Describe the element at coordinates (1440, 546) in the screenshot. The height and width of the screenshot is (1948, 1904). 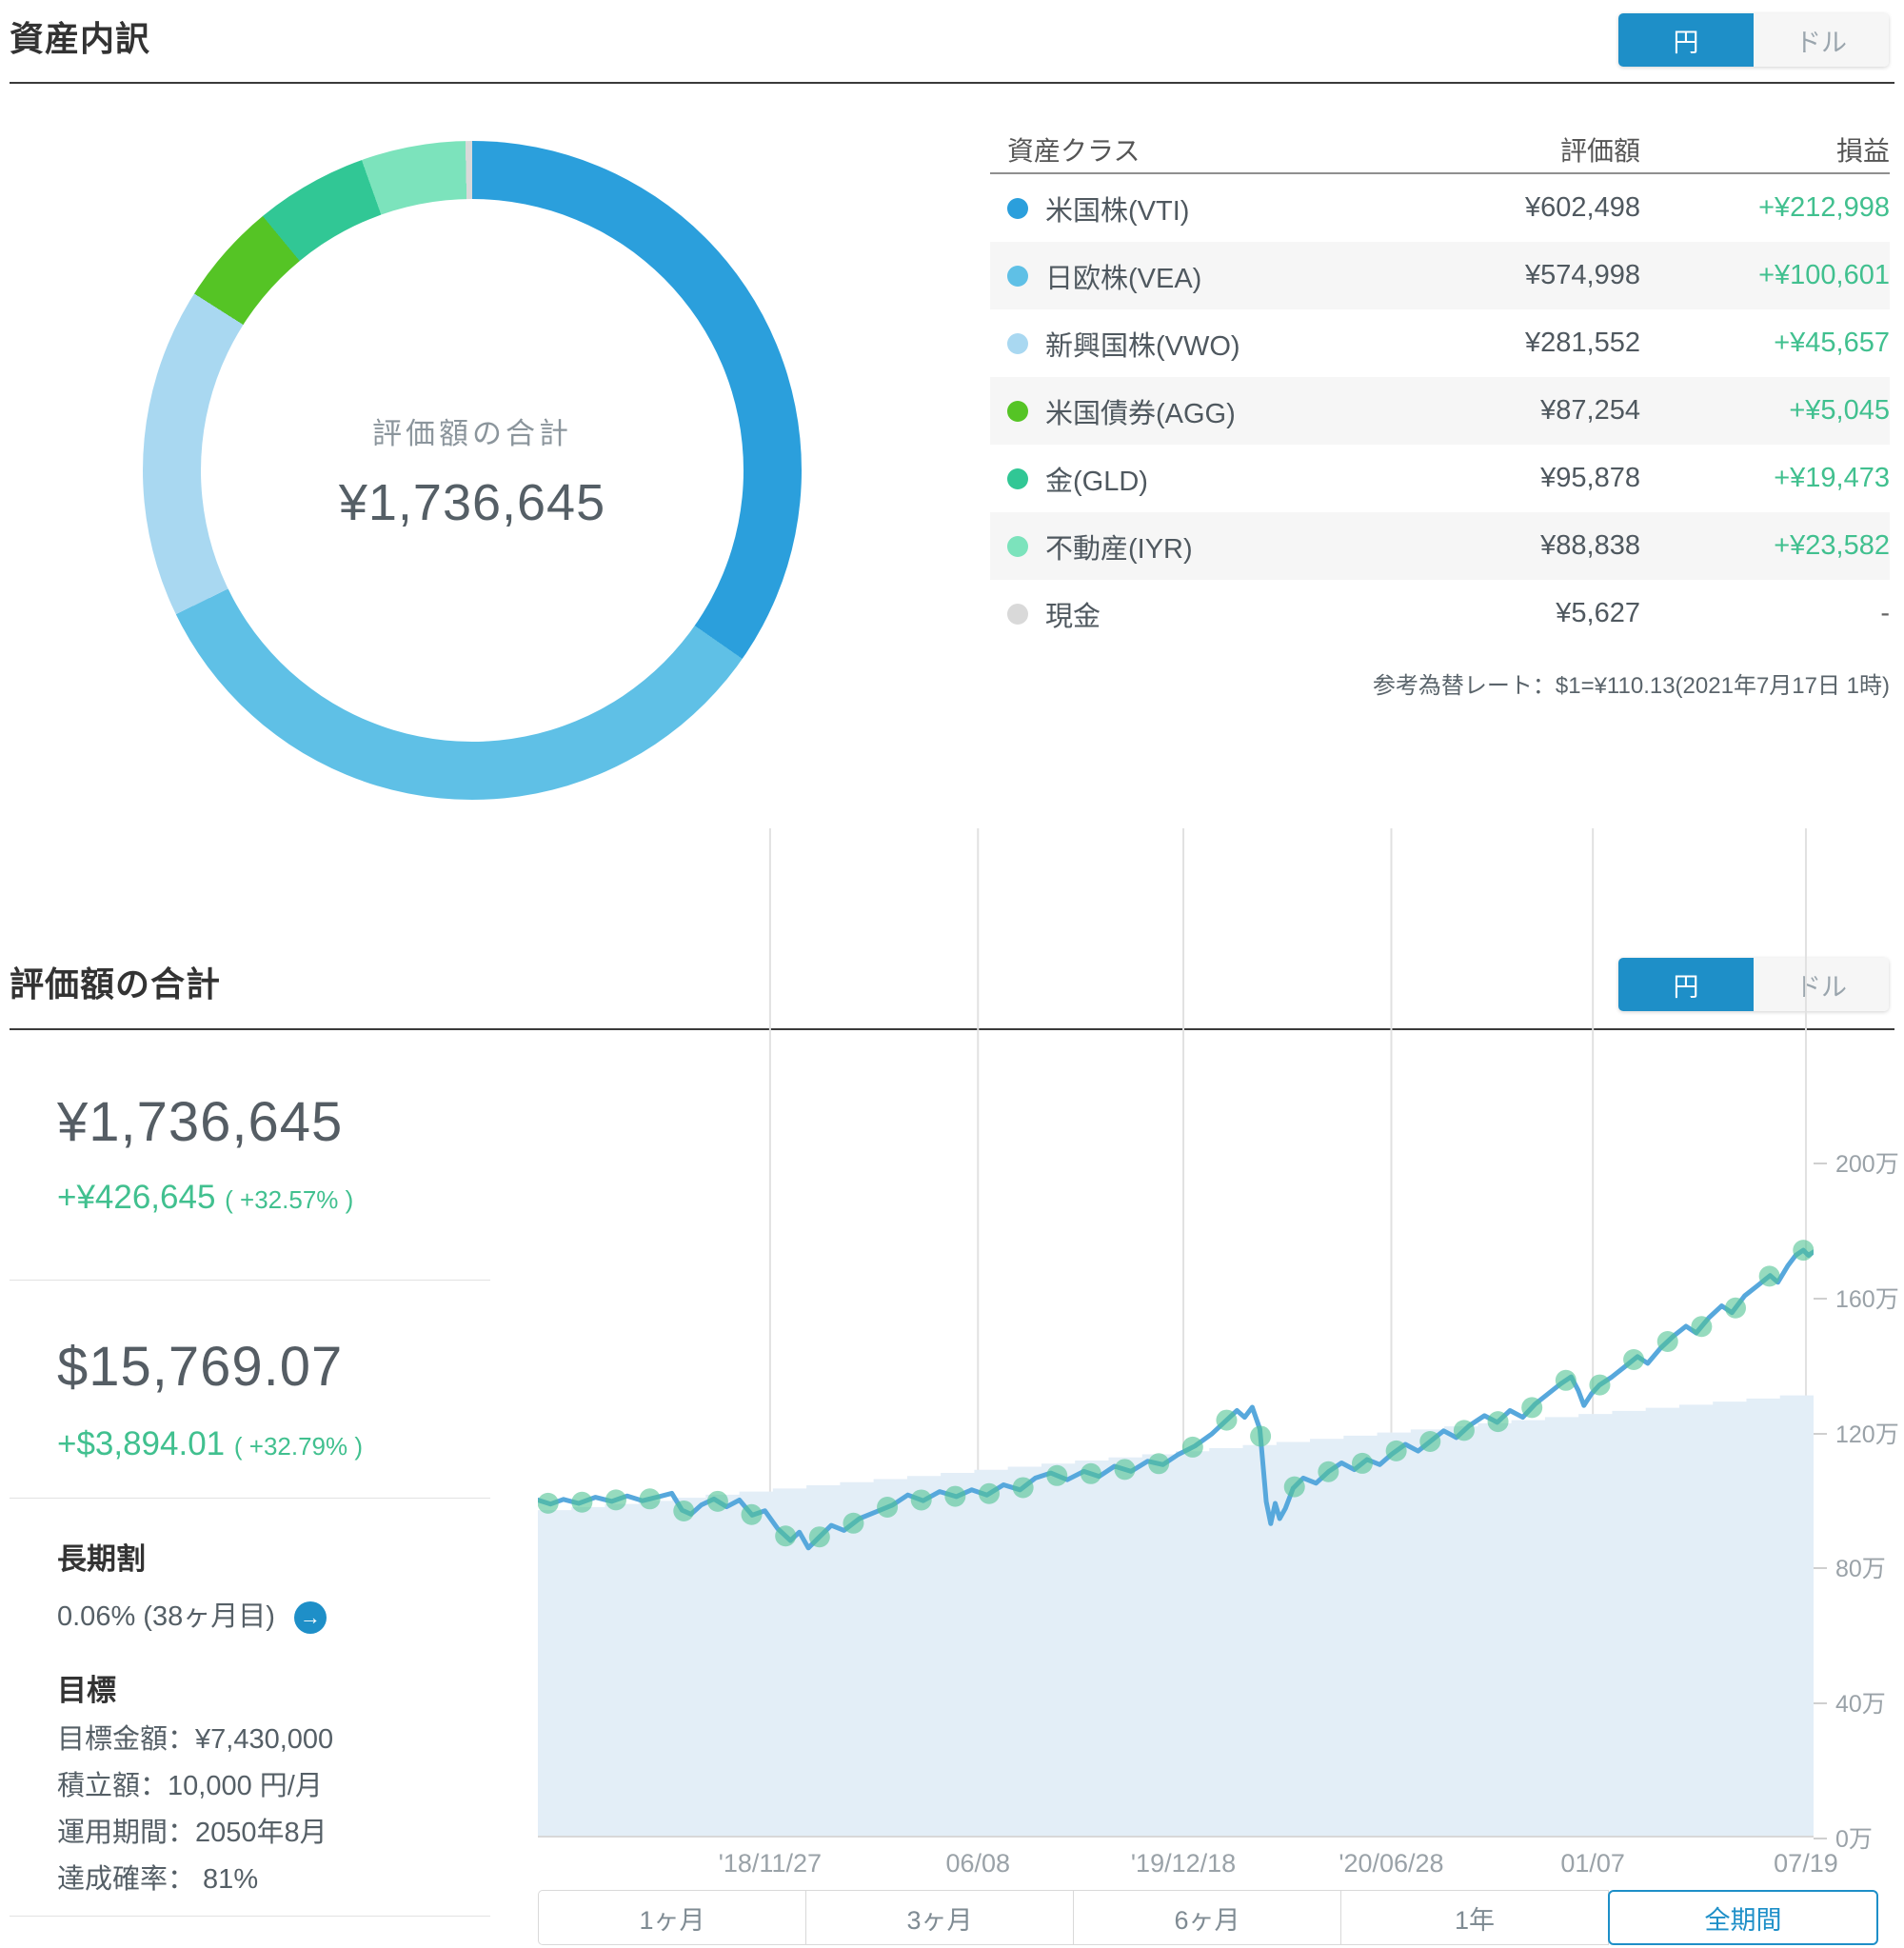
I see `asset-table-row: 不動産(IYR) ¥88,838 +¥23,582` at that location.